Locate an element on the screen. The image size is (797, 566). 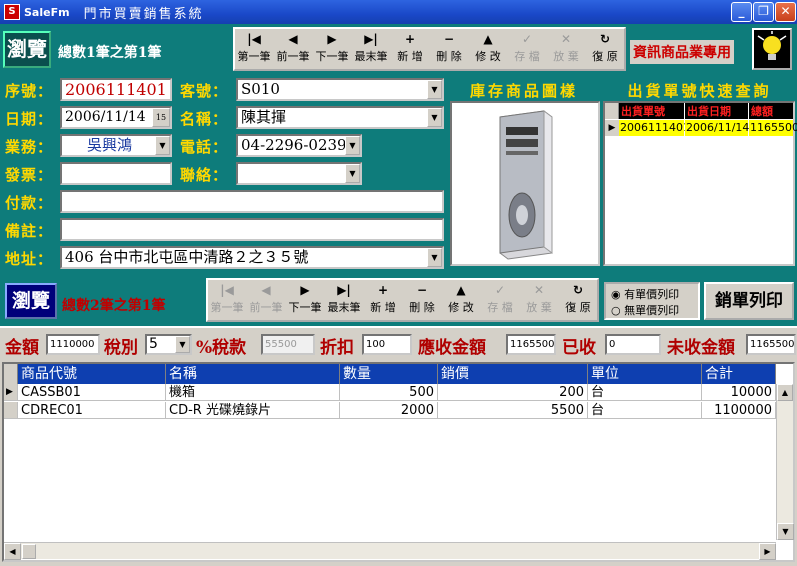
address-select: 406 台中市北屯區中清路２之３５號 ▼ is located at coordinates (252, 257).